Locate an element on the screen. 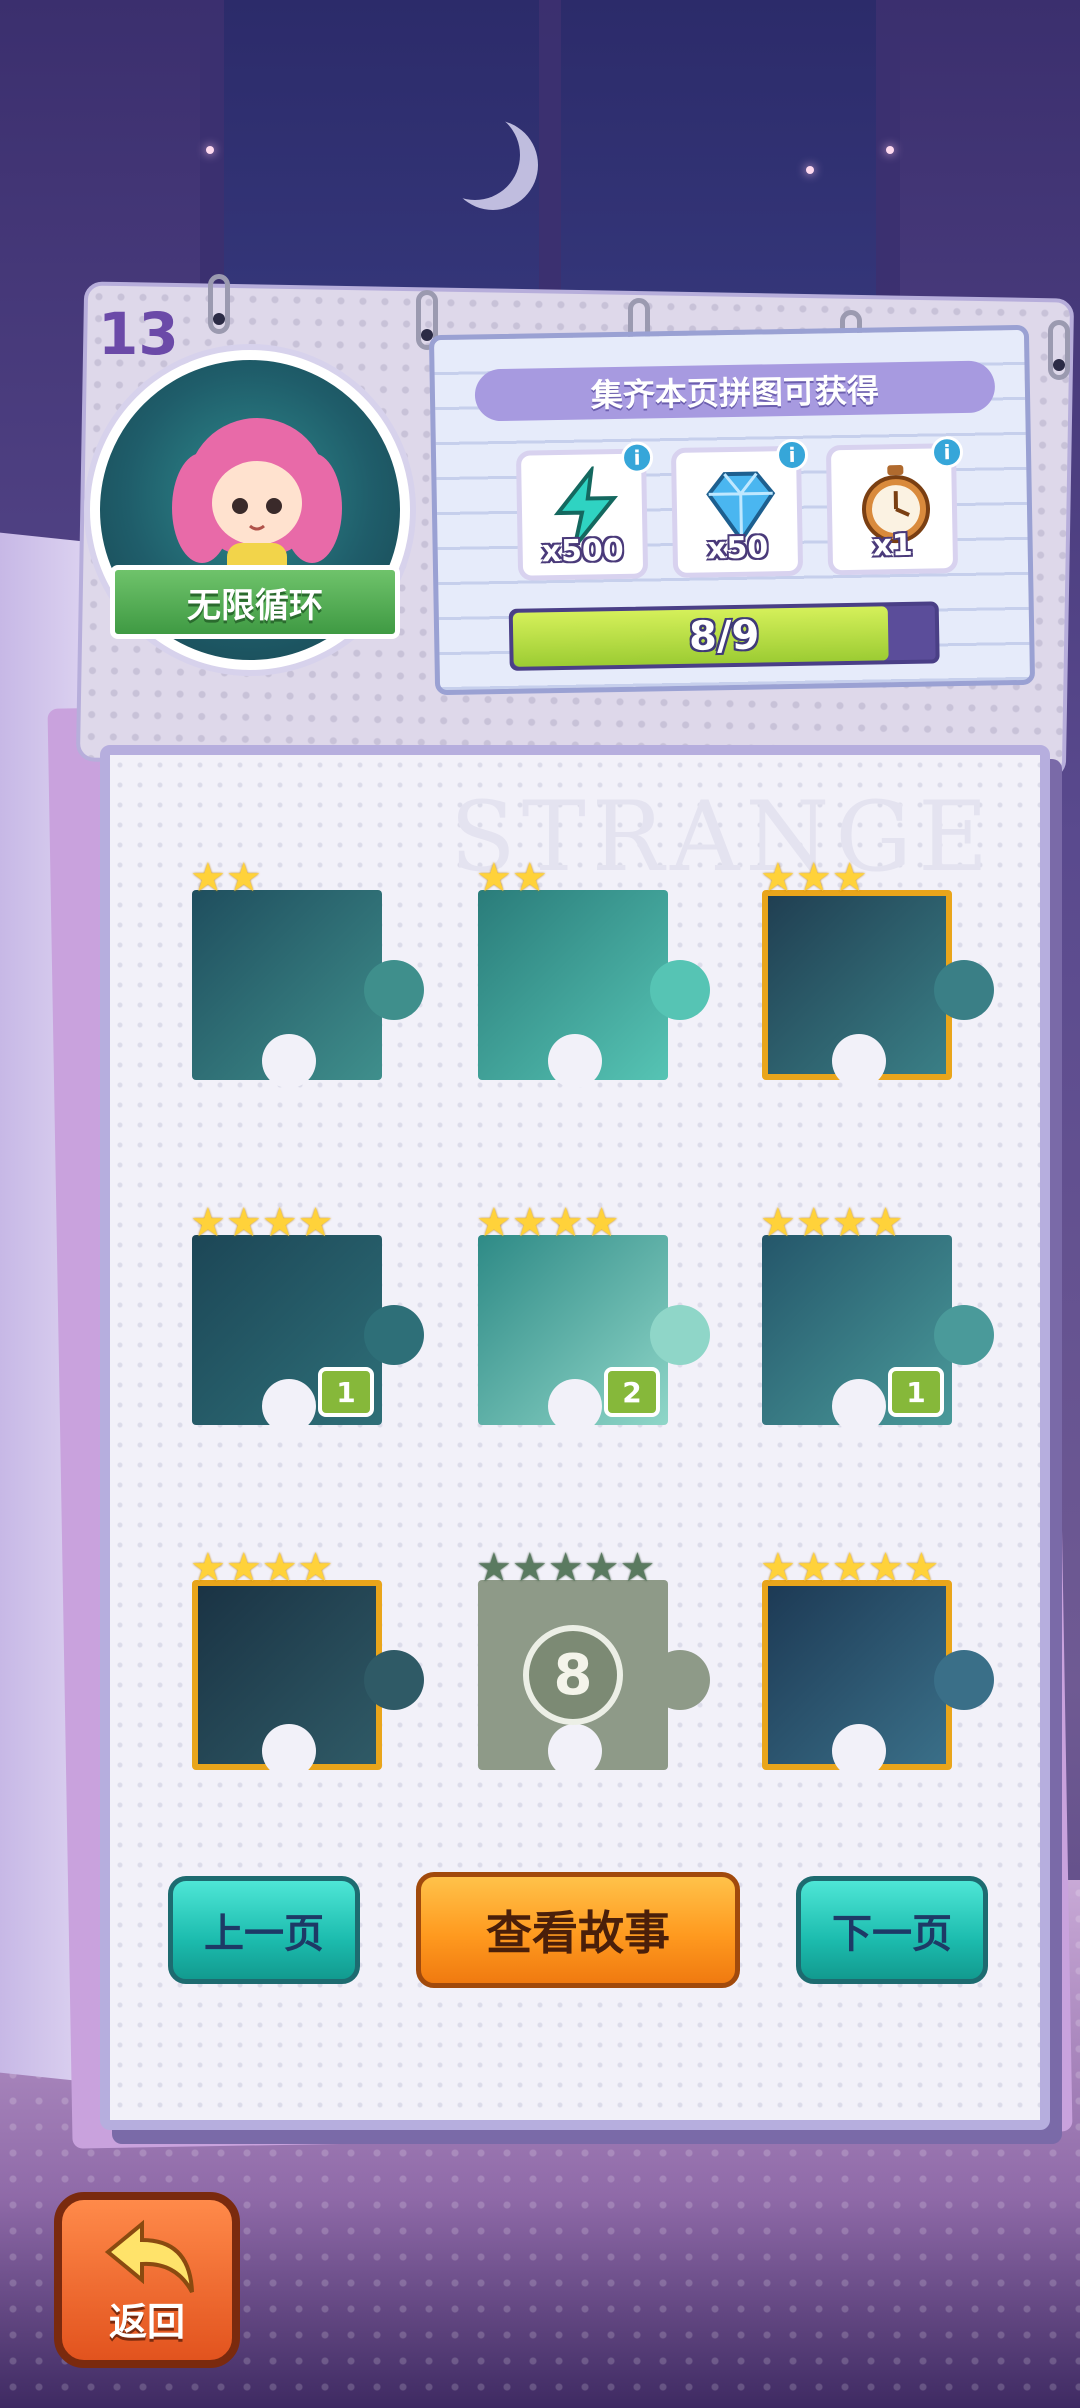  puzzle-piece: ★ ★ ★ is located at coordinates (877, 973).